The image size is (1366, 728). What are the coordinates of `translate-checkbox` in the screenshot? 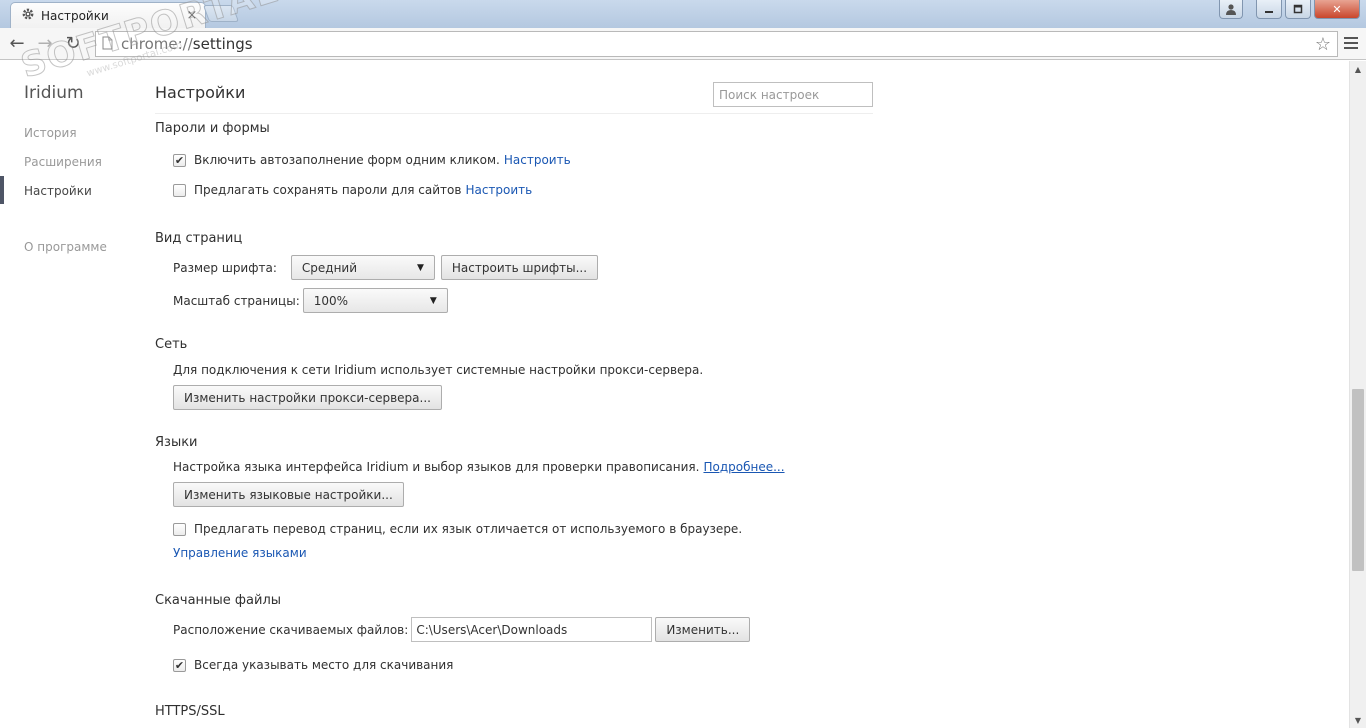 It's located at (179, 529).